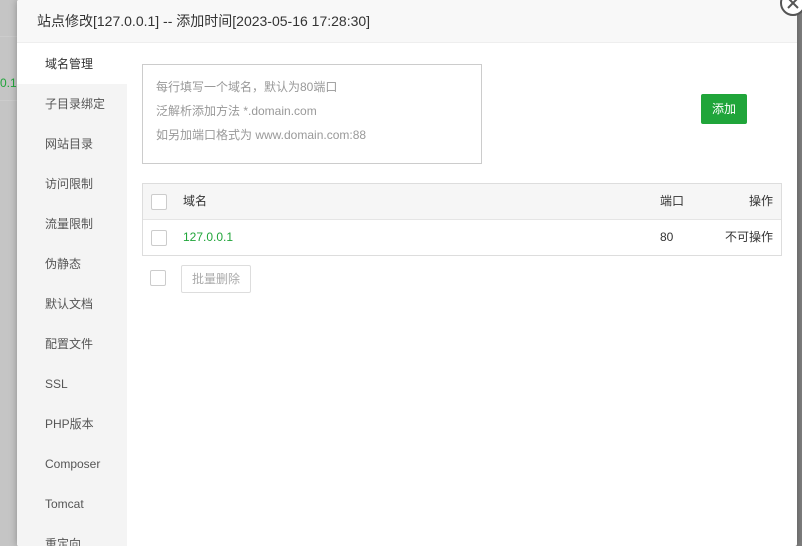 The image size is (802, 546). What do you see at coordinates (195, 201) in the screenshot?
I see `header-domain: 域名` at bounding box center [195, 201].